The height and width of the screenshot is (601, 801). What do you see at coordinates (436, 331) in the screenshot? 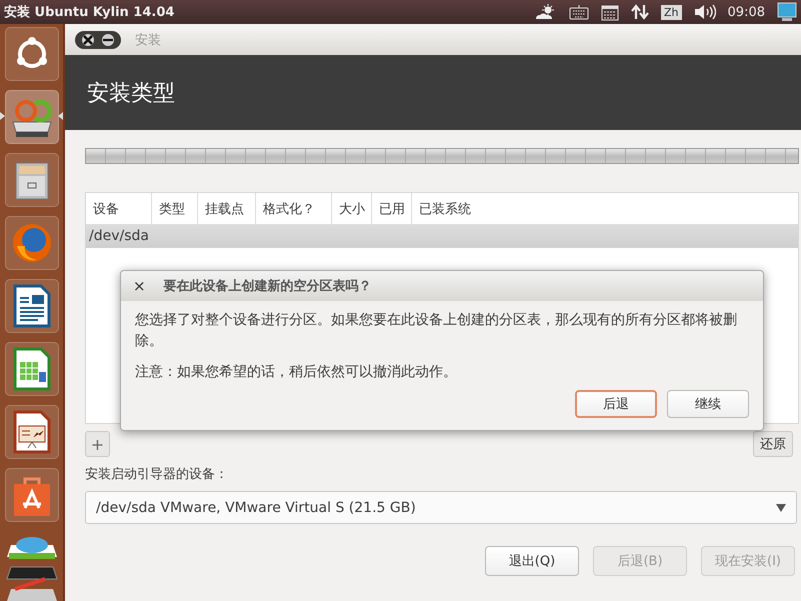
I see `dialog-message: 您选择了对整个设备进行分区。如果您要在此设备上创建的分区表，那么现有的所有分区都将被删除。` at bounding box center [436, 331].